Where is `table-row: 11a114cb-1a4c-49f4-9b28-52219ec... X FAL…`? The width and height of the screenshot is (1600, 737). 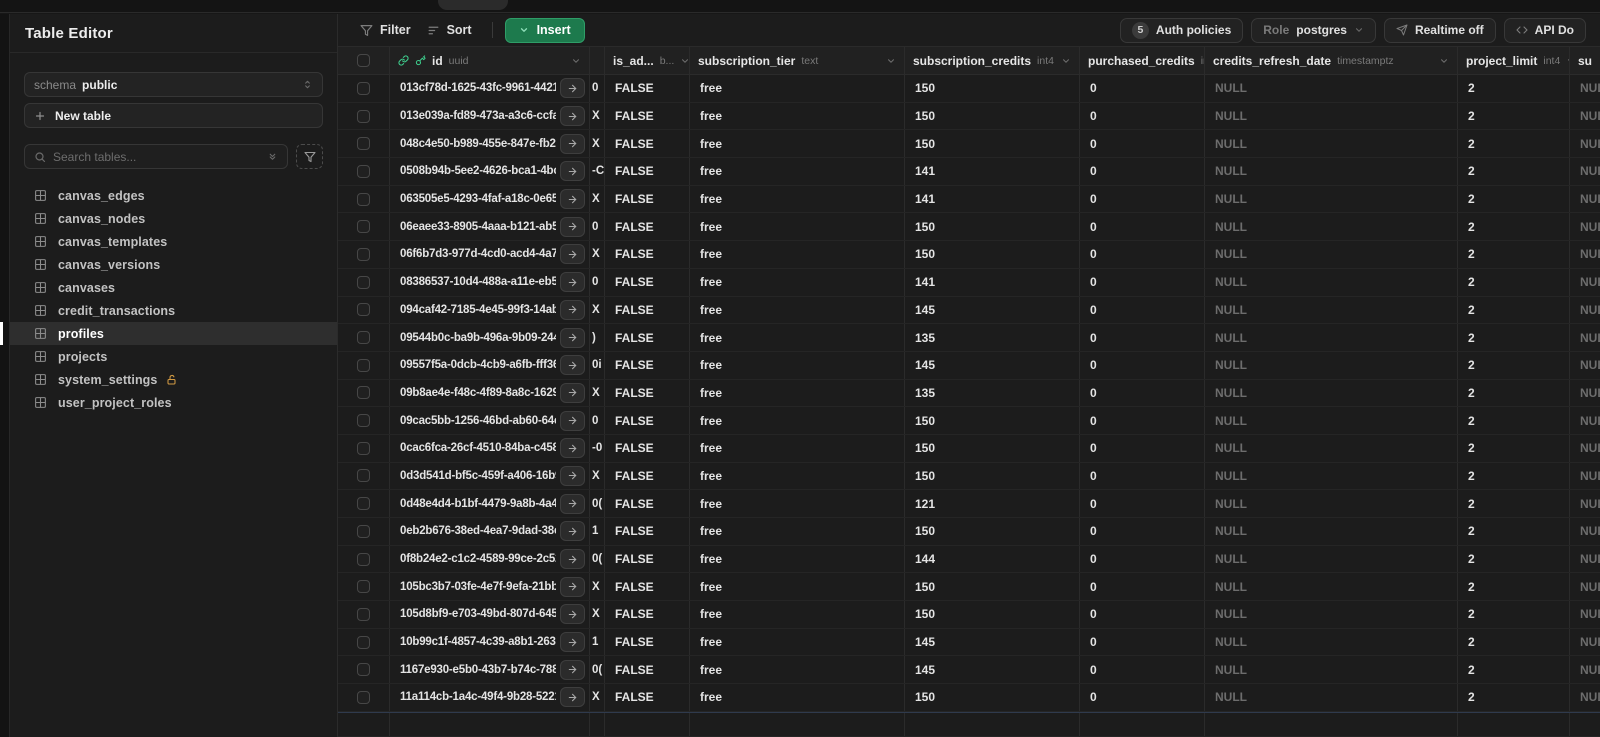
table-row: 11a114cb-1a4c-49f4-9b28-52219ec... X FAL… is located at coordinates (969, 698).